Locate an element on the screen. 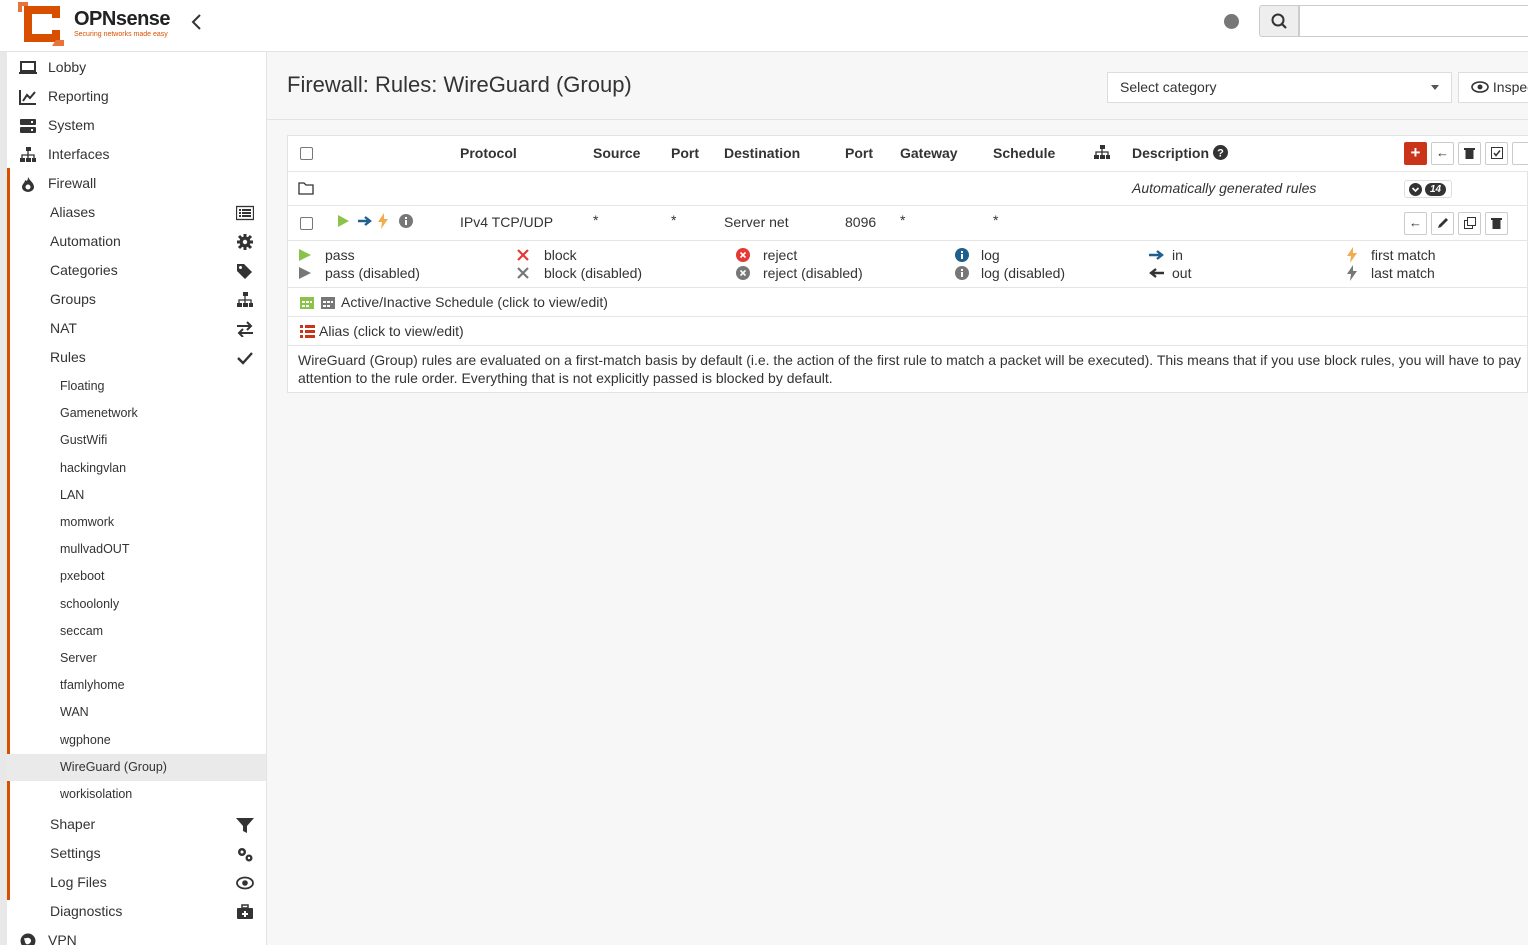 This screenshot has height=945, width=1528. block-icon is located at coordinates (523, 255).